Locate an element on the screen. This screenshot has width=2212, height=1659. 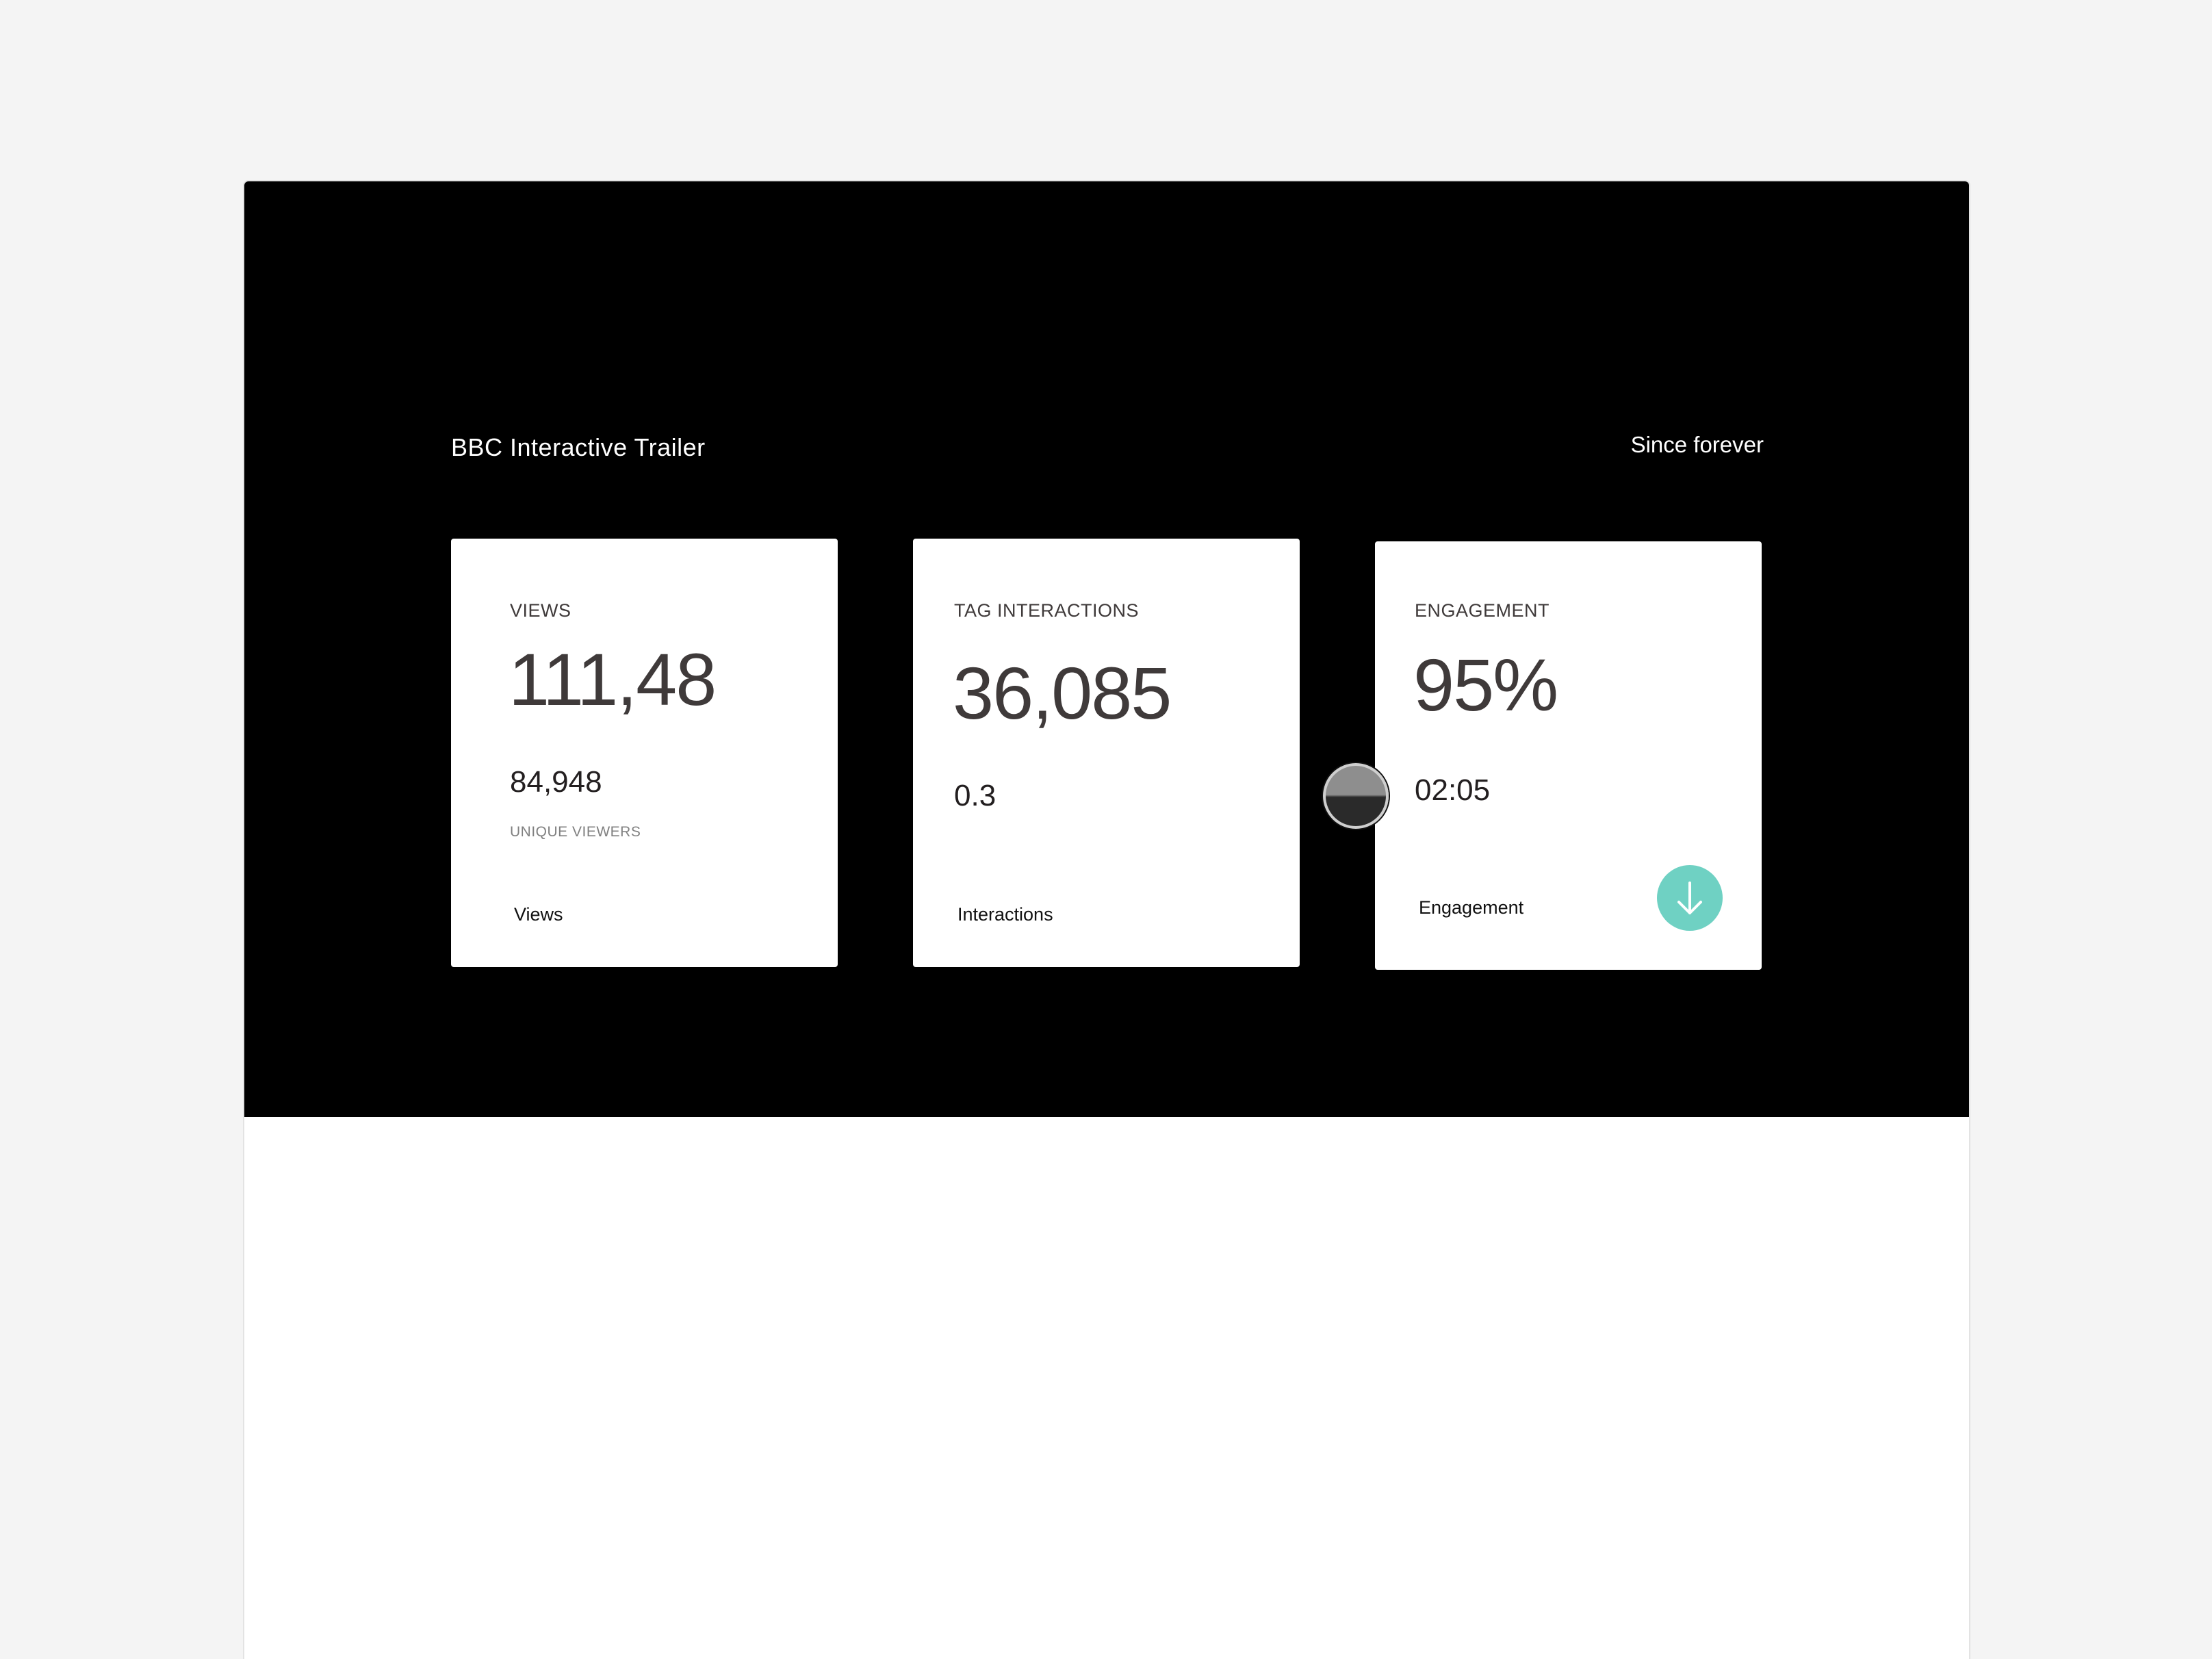
views-link: Views is located at coordinates (539, 915).